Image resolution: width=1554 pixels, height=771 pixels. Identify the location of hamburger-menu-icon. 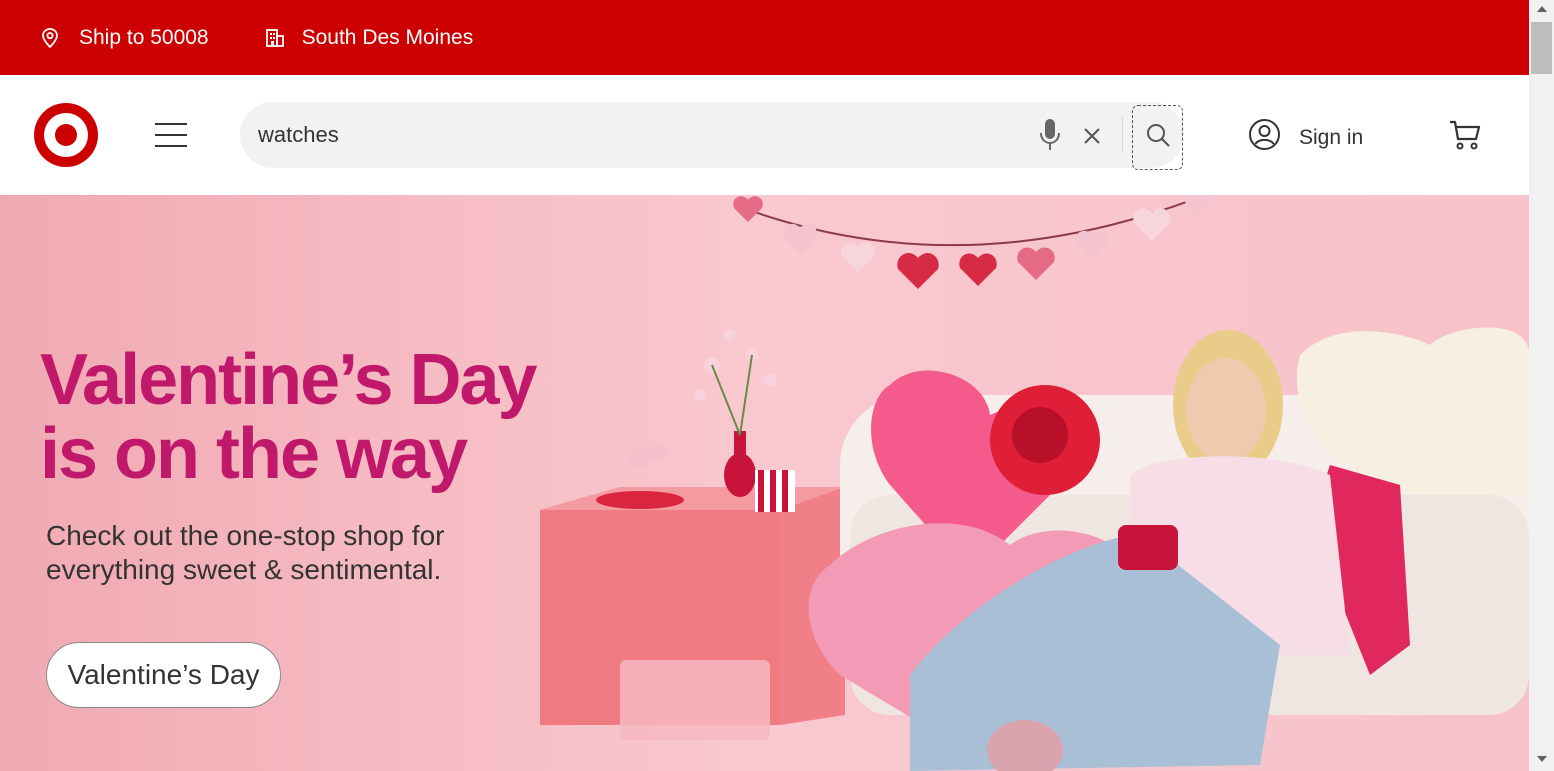
(171, 135).